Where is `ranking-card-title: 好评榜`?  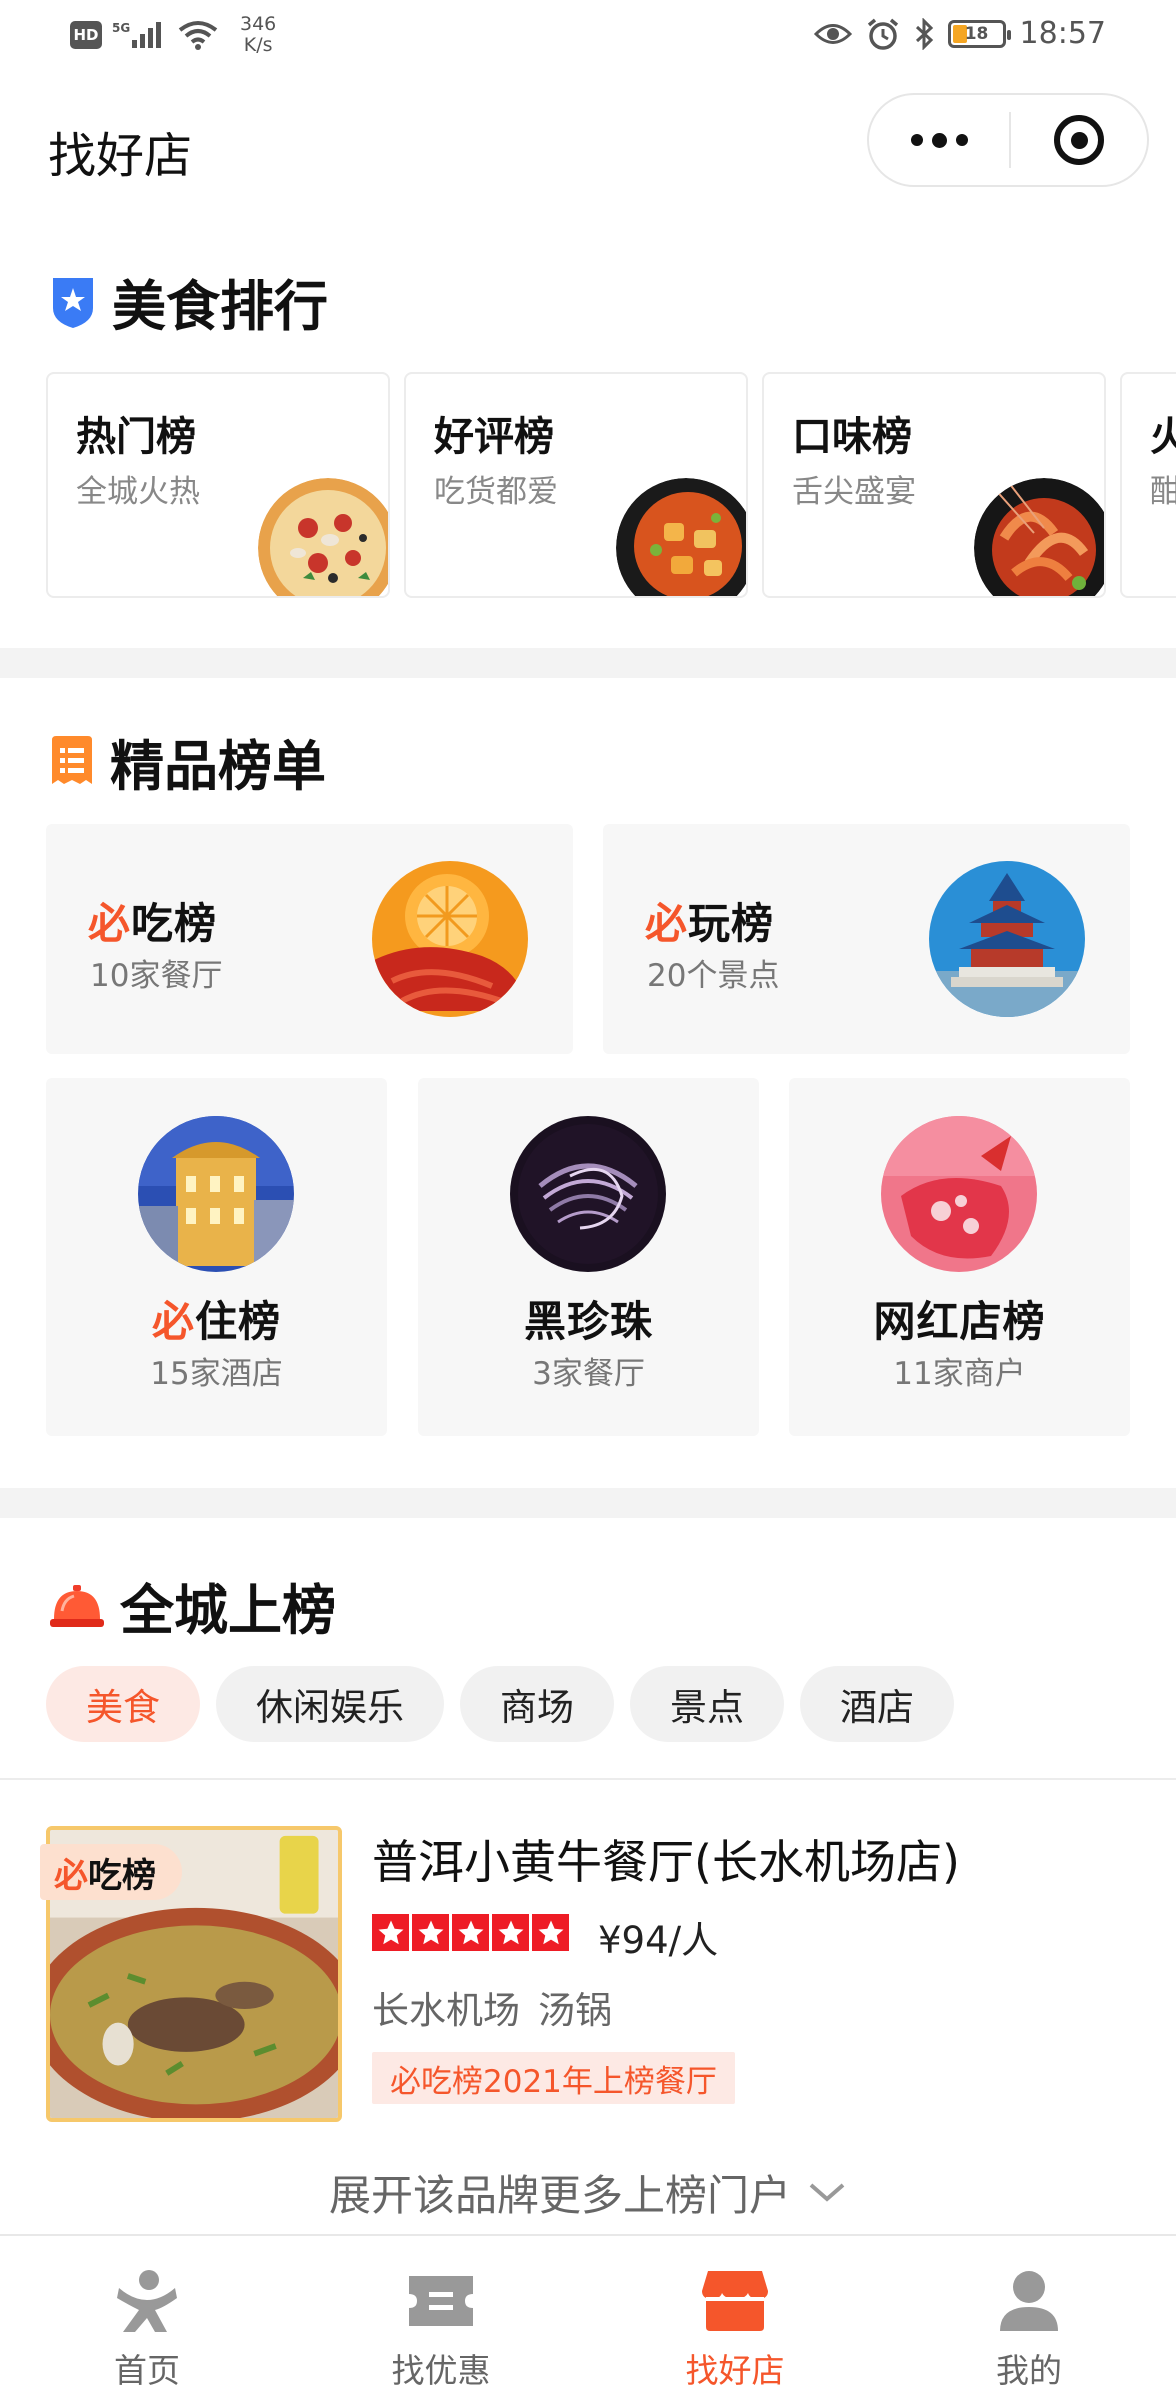
ranking-card-title: 好评榜 is located at coordinates (494, 437).